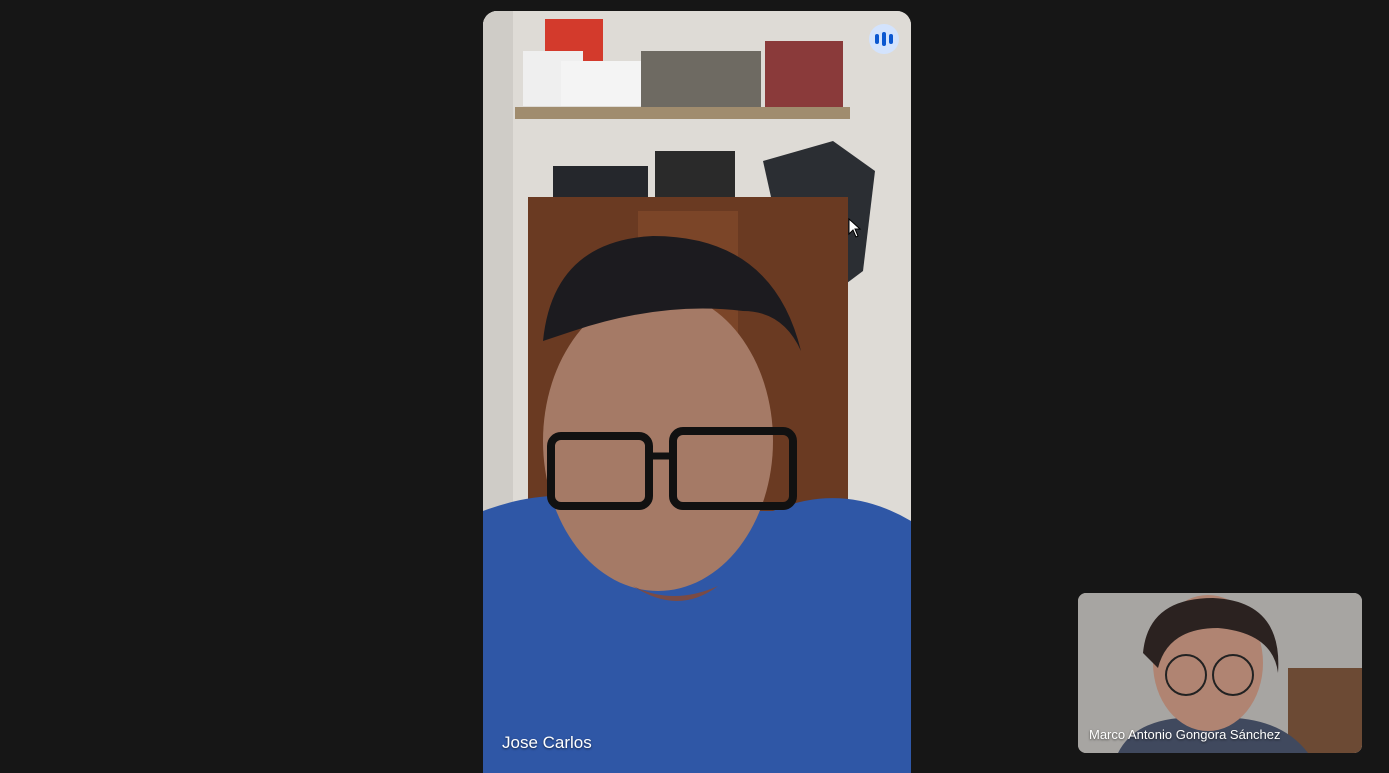 Image resolution: width=1389 pixels, height=773 pixels. Describe the element at coordinates (884, 39) in the screenshot. I see `audio-level-icon` at that location.